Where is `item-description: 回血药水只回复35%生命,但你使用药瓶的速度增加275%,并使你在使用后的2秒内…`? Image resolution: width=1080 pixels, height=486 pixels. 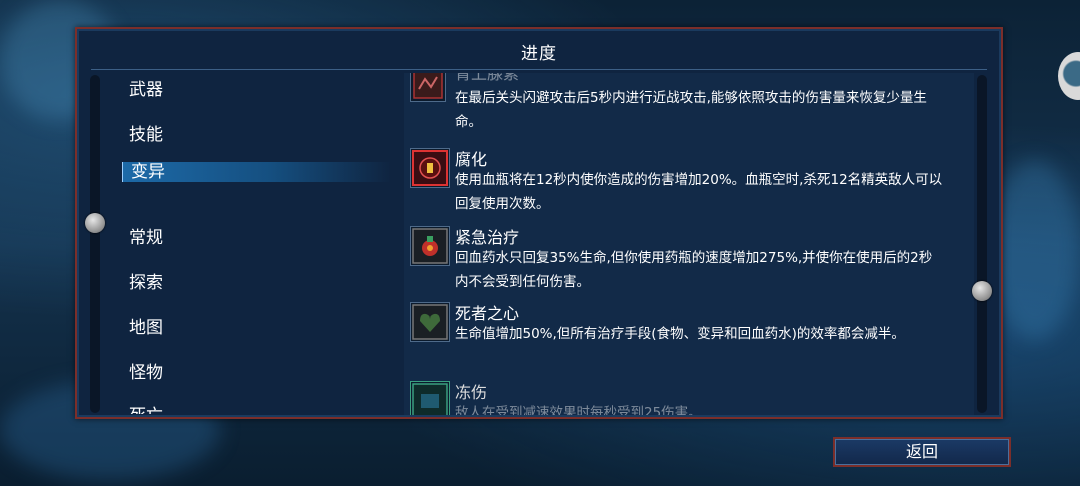
item-description: 回血药水只回复35%生命,但你使用药瓶的速度增加275%,并使你在使用后的2秒内… is located at coordinates (694, 270).